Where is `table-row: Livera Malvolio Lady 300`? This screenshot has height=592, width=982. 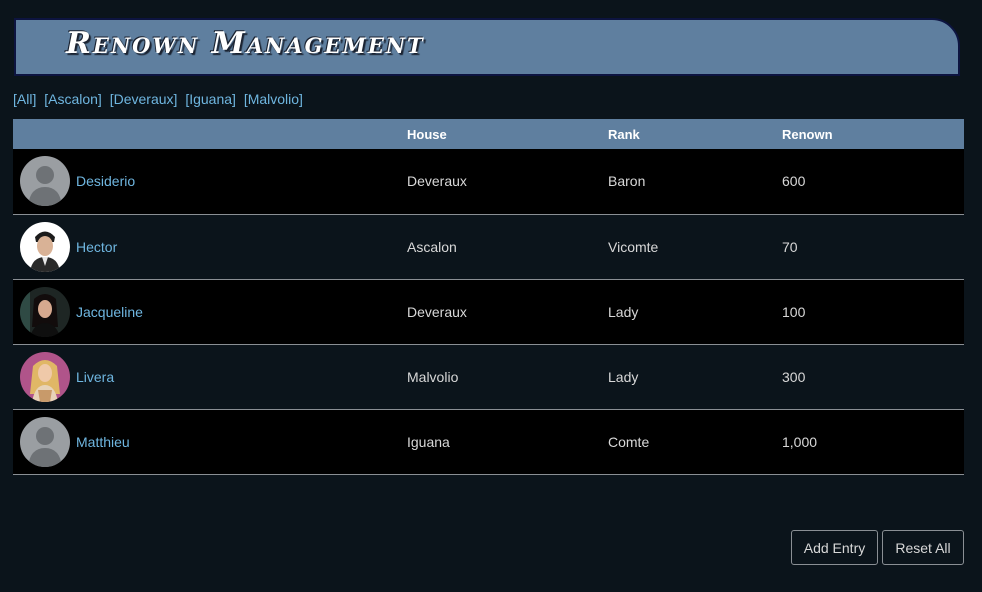 table-row: Livera Malvolio Lady 300 is located at coordinates (488, 377).